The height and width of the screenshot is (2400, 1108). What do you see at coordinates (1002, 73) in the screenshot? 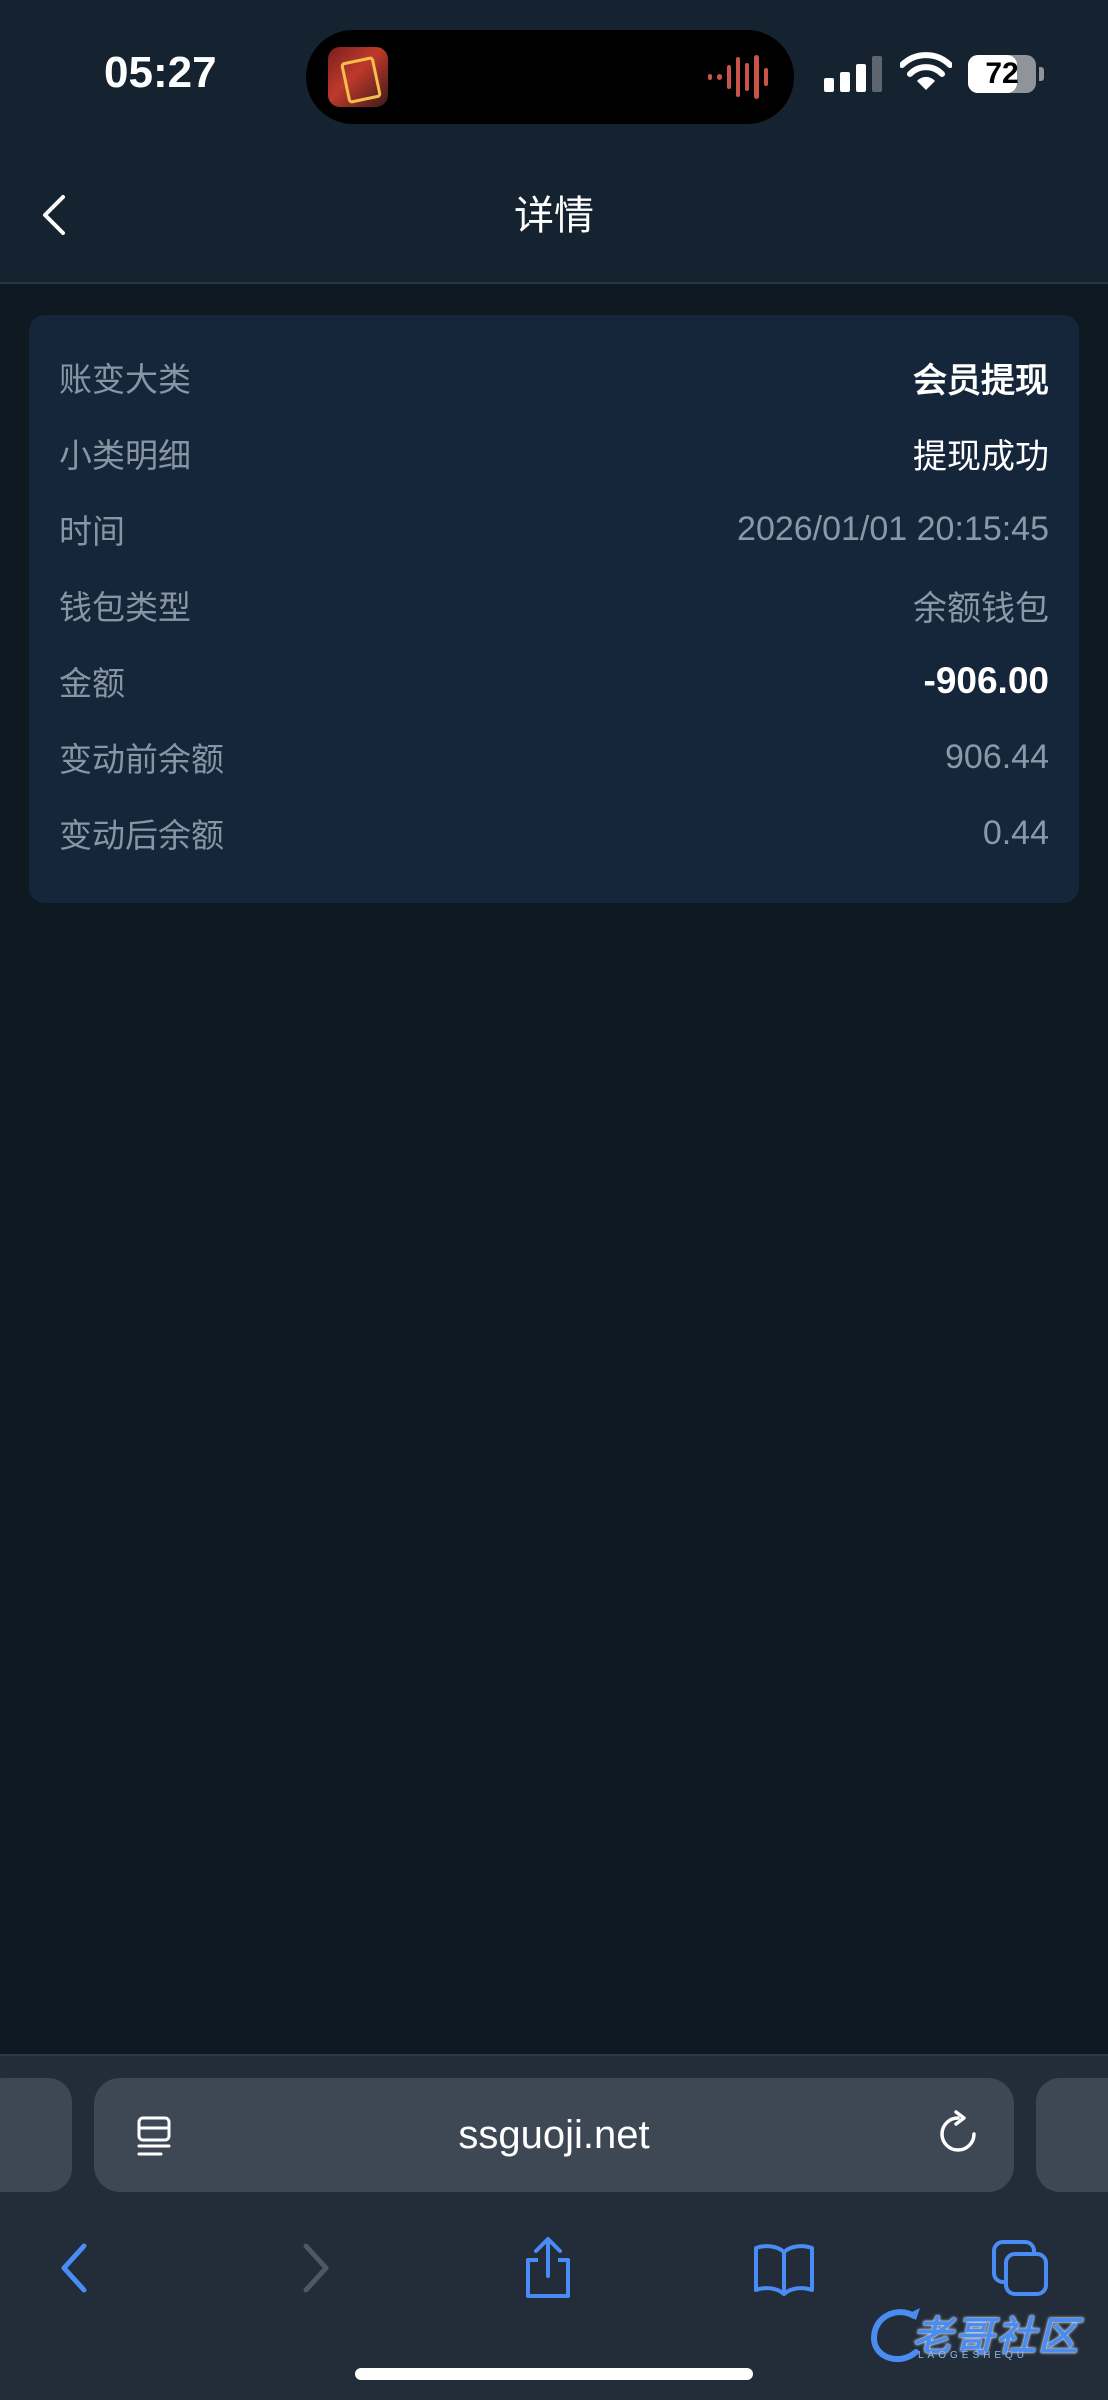
I see `battery-percentage: 72` at bounding box center [1002, 73].